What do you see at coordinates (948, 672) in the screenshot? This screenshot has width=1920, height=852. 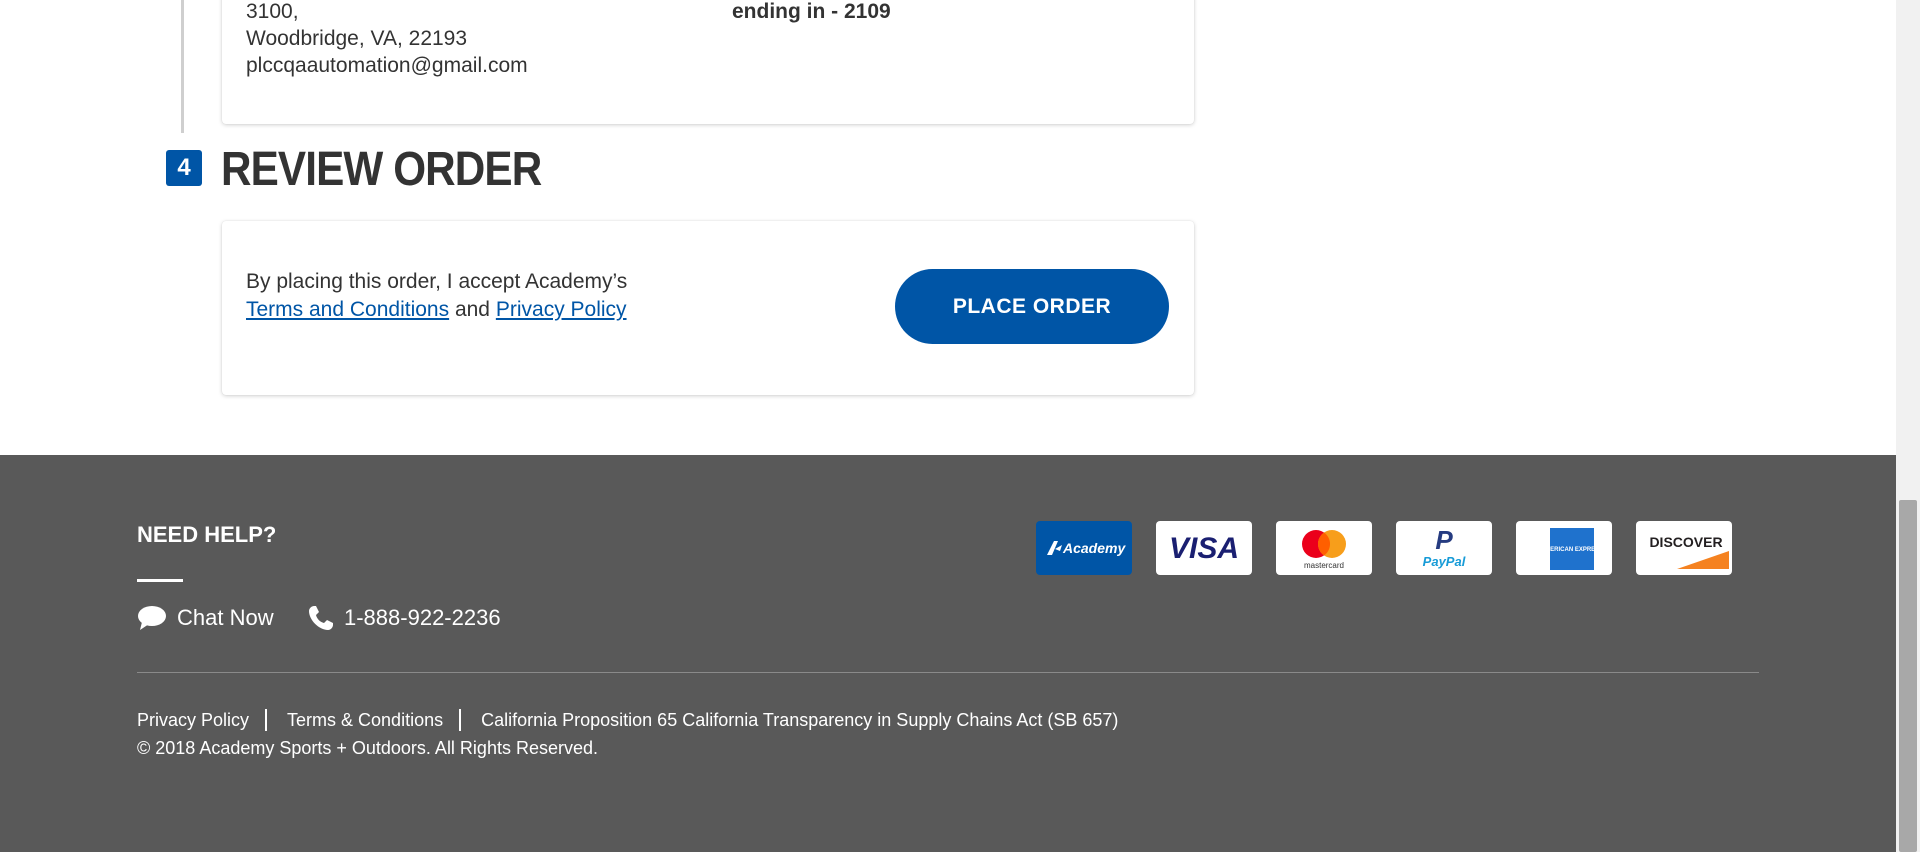 I see `footer-divider` at bounding box center [948, 672].